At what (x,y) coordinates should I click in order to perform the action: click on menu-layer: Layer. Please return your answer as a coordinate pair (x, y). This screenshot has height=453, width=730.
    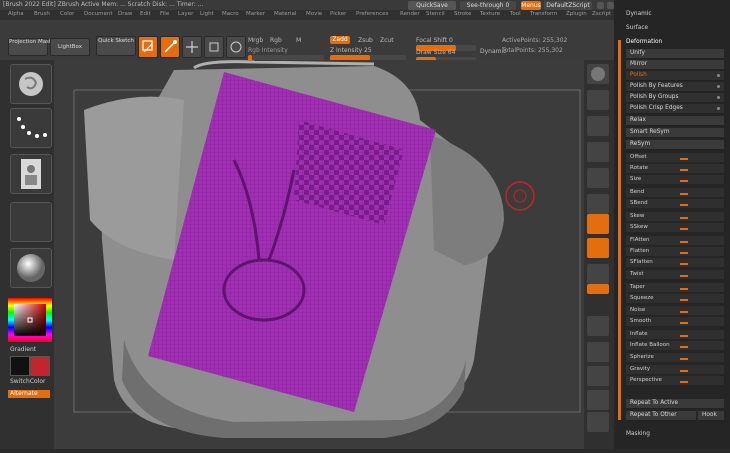
    Looking at the image, I should click on (185, 14).